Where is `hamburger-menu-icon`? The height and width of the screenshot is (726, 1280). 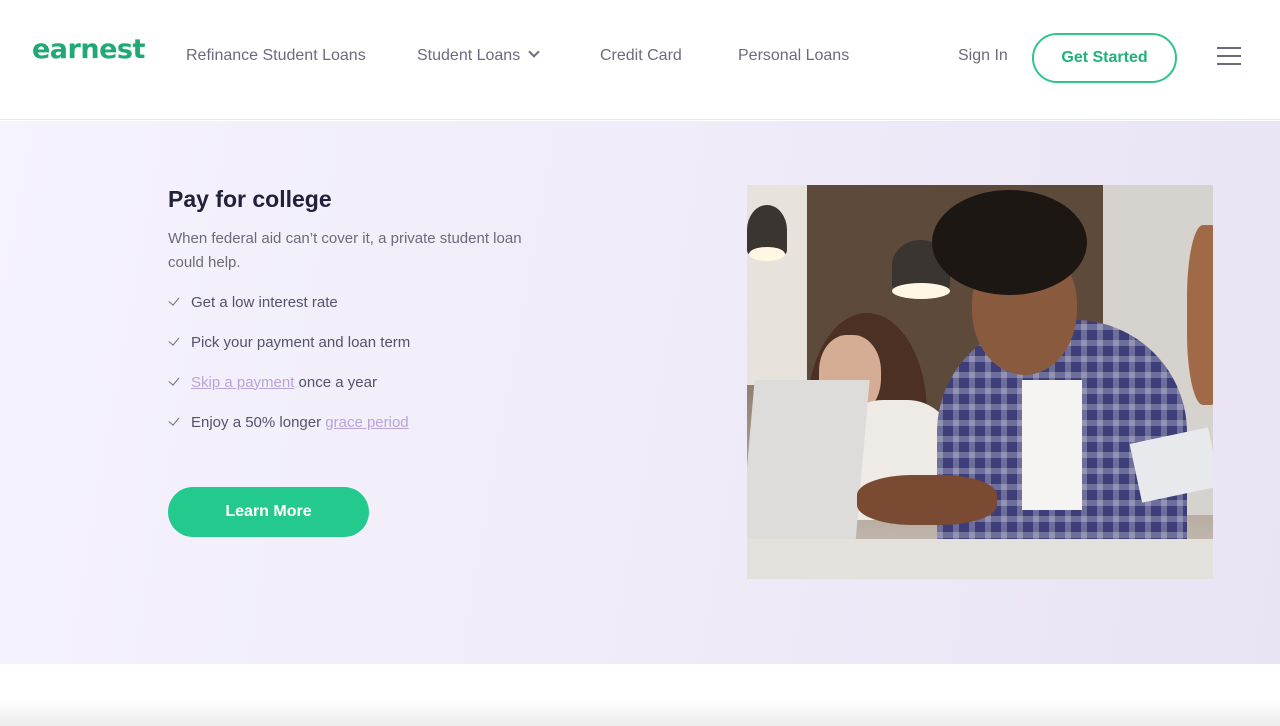 hamburger-menu-icon is located at coordinates (1229, 57).